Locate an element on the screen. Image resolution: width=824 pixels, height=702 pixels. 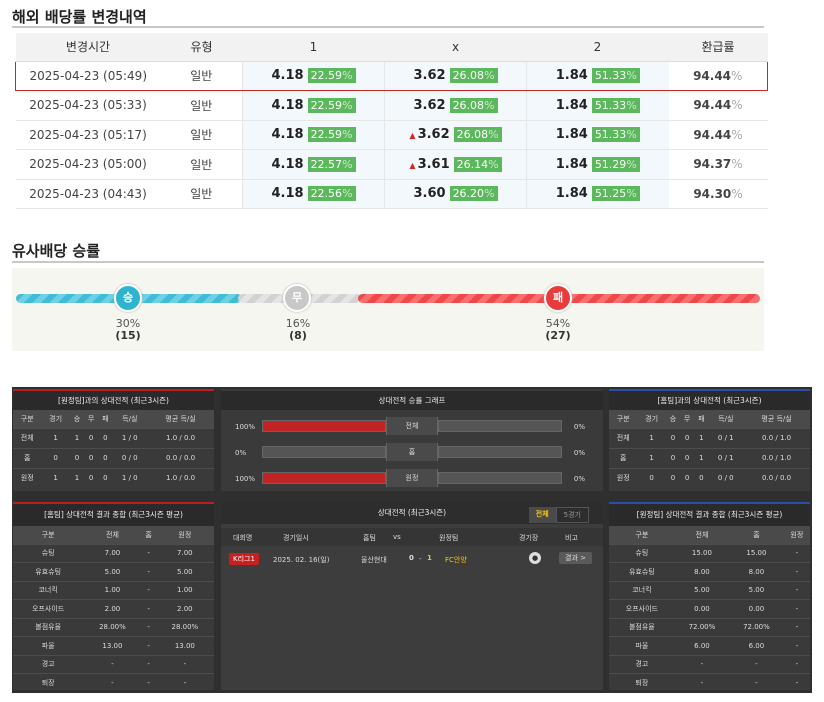
table-cell: 0.0 / 1.0 is located at coordinates (776, 457).